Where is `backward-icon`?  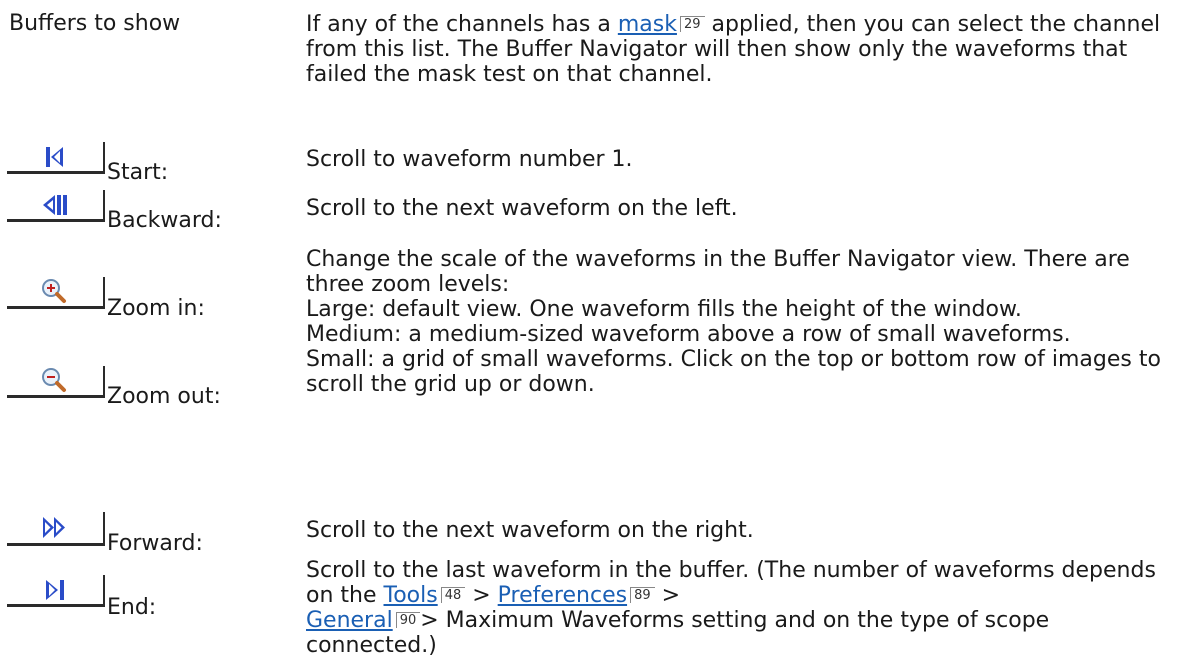 backward-icon is located at coordinates (55, 205).